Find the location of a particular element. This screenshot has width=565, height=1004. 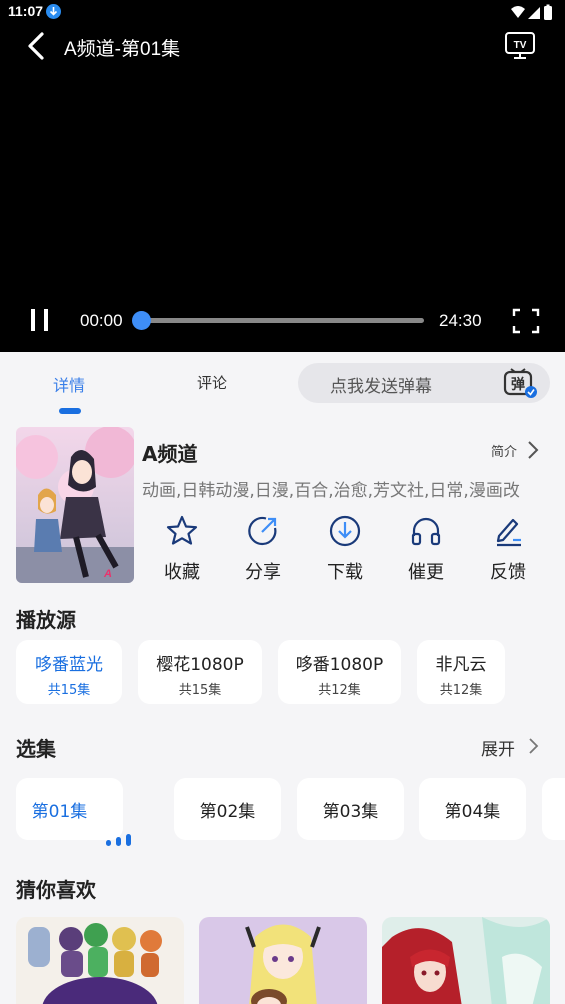

source-card: 非凡云 共12集 is located at coordinates (461, 672).